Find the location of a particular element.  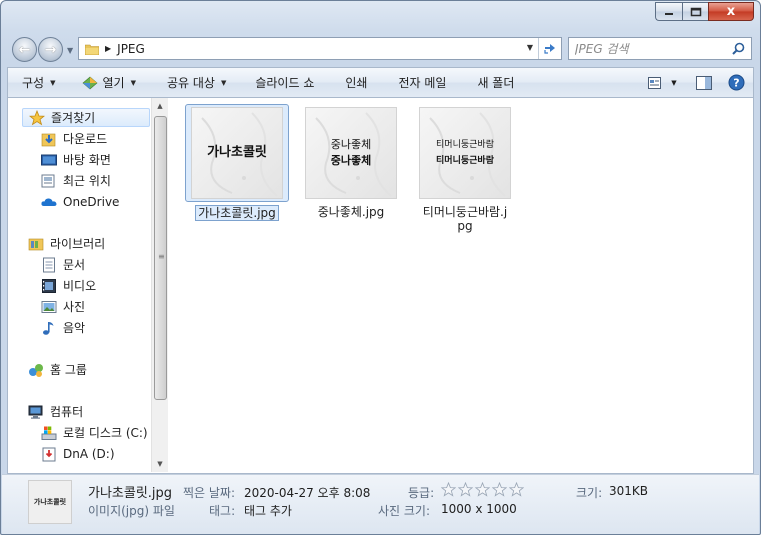

sidebar-item-homegroup: 홈 그룹 is located at coordinates (57, 369).